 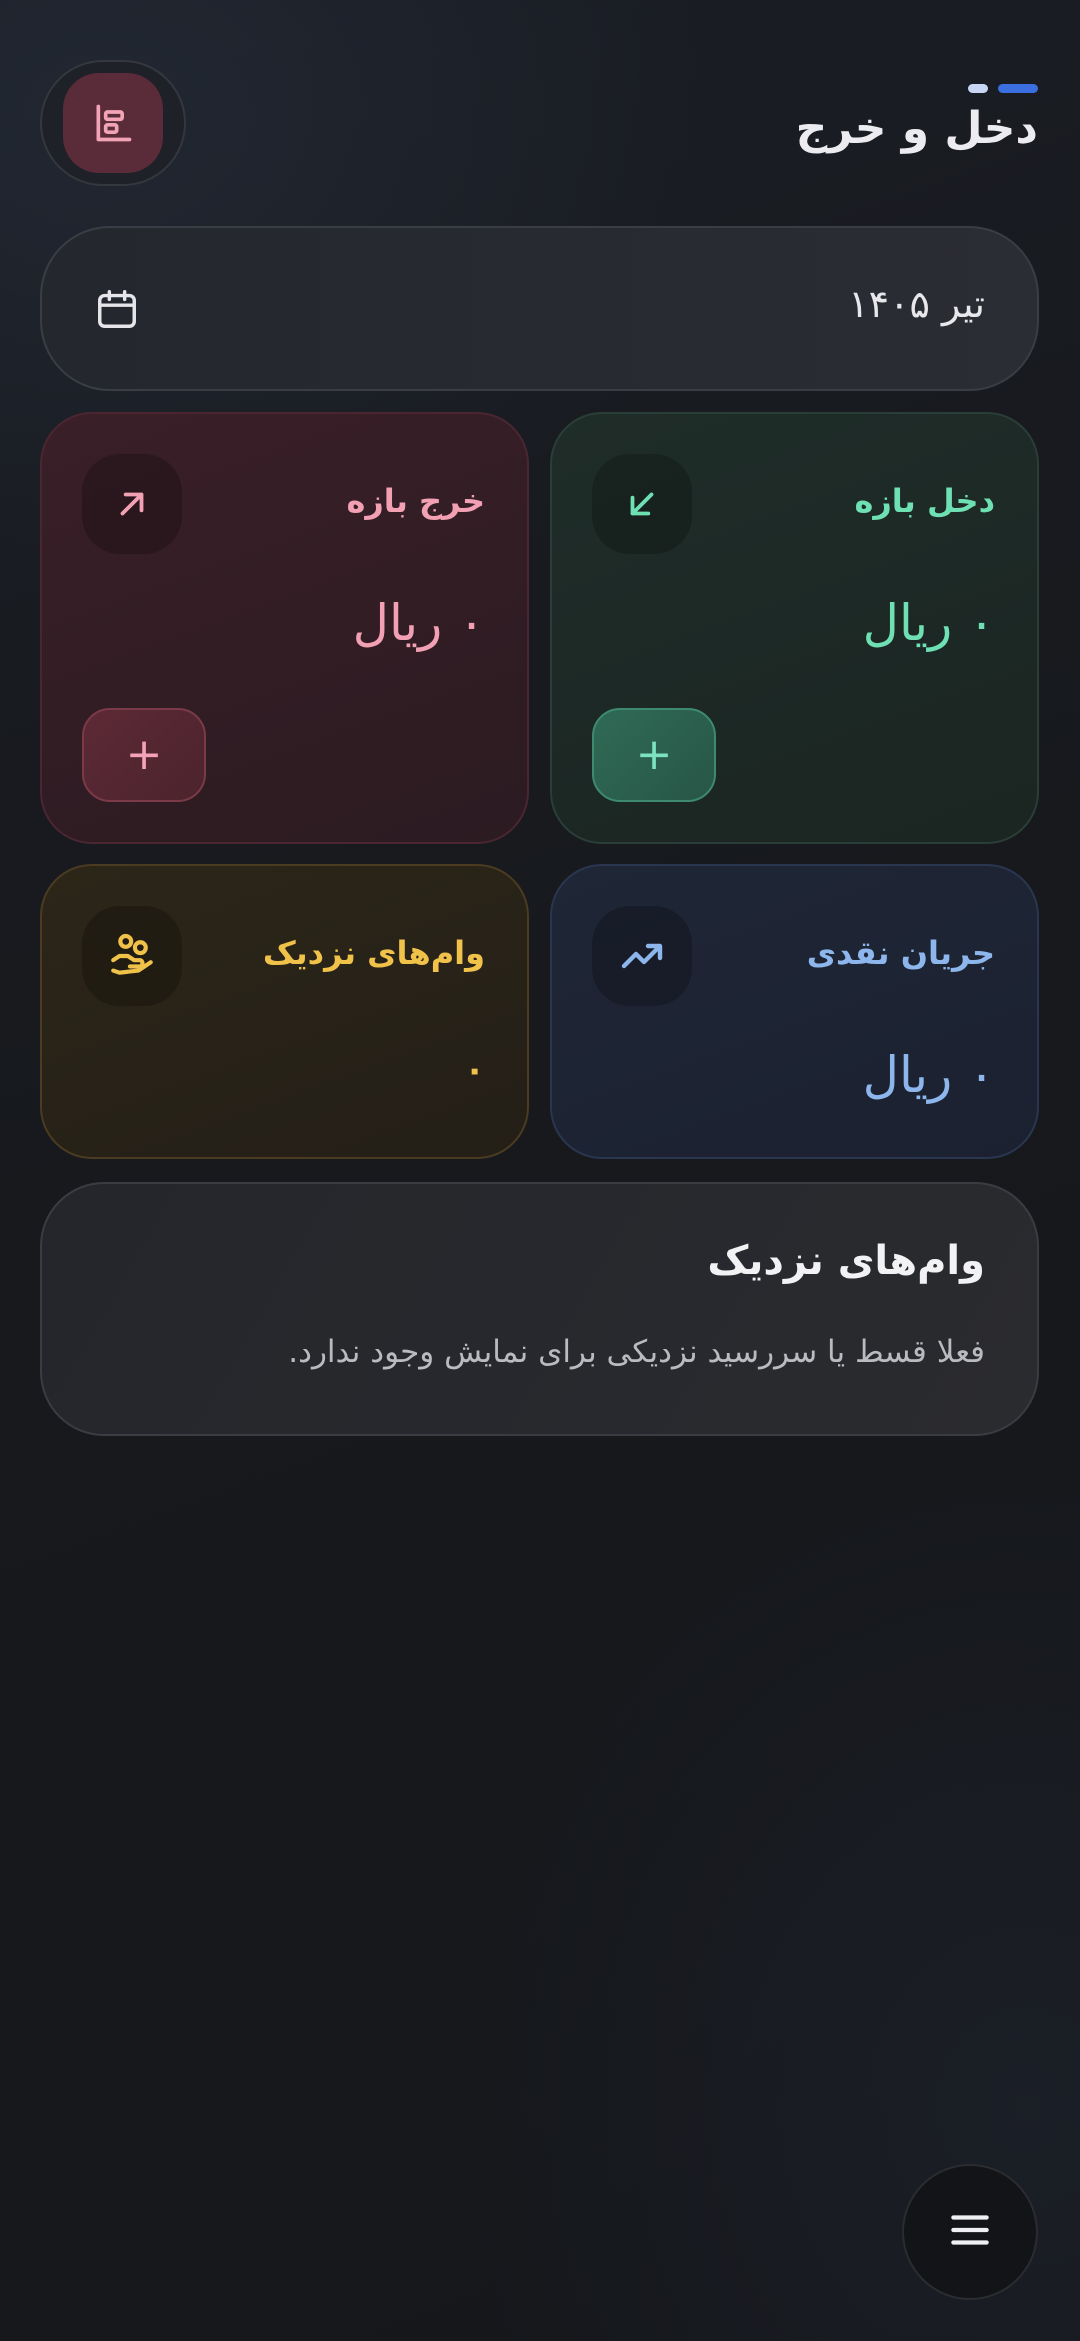 I want to click on income-card: دخل بازه ۰ ریال +, so click(x=794, y=628).